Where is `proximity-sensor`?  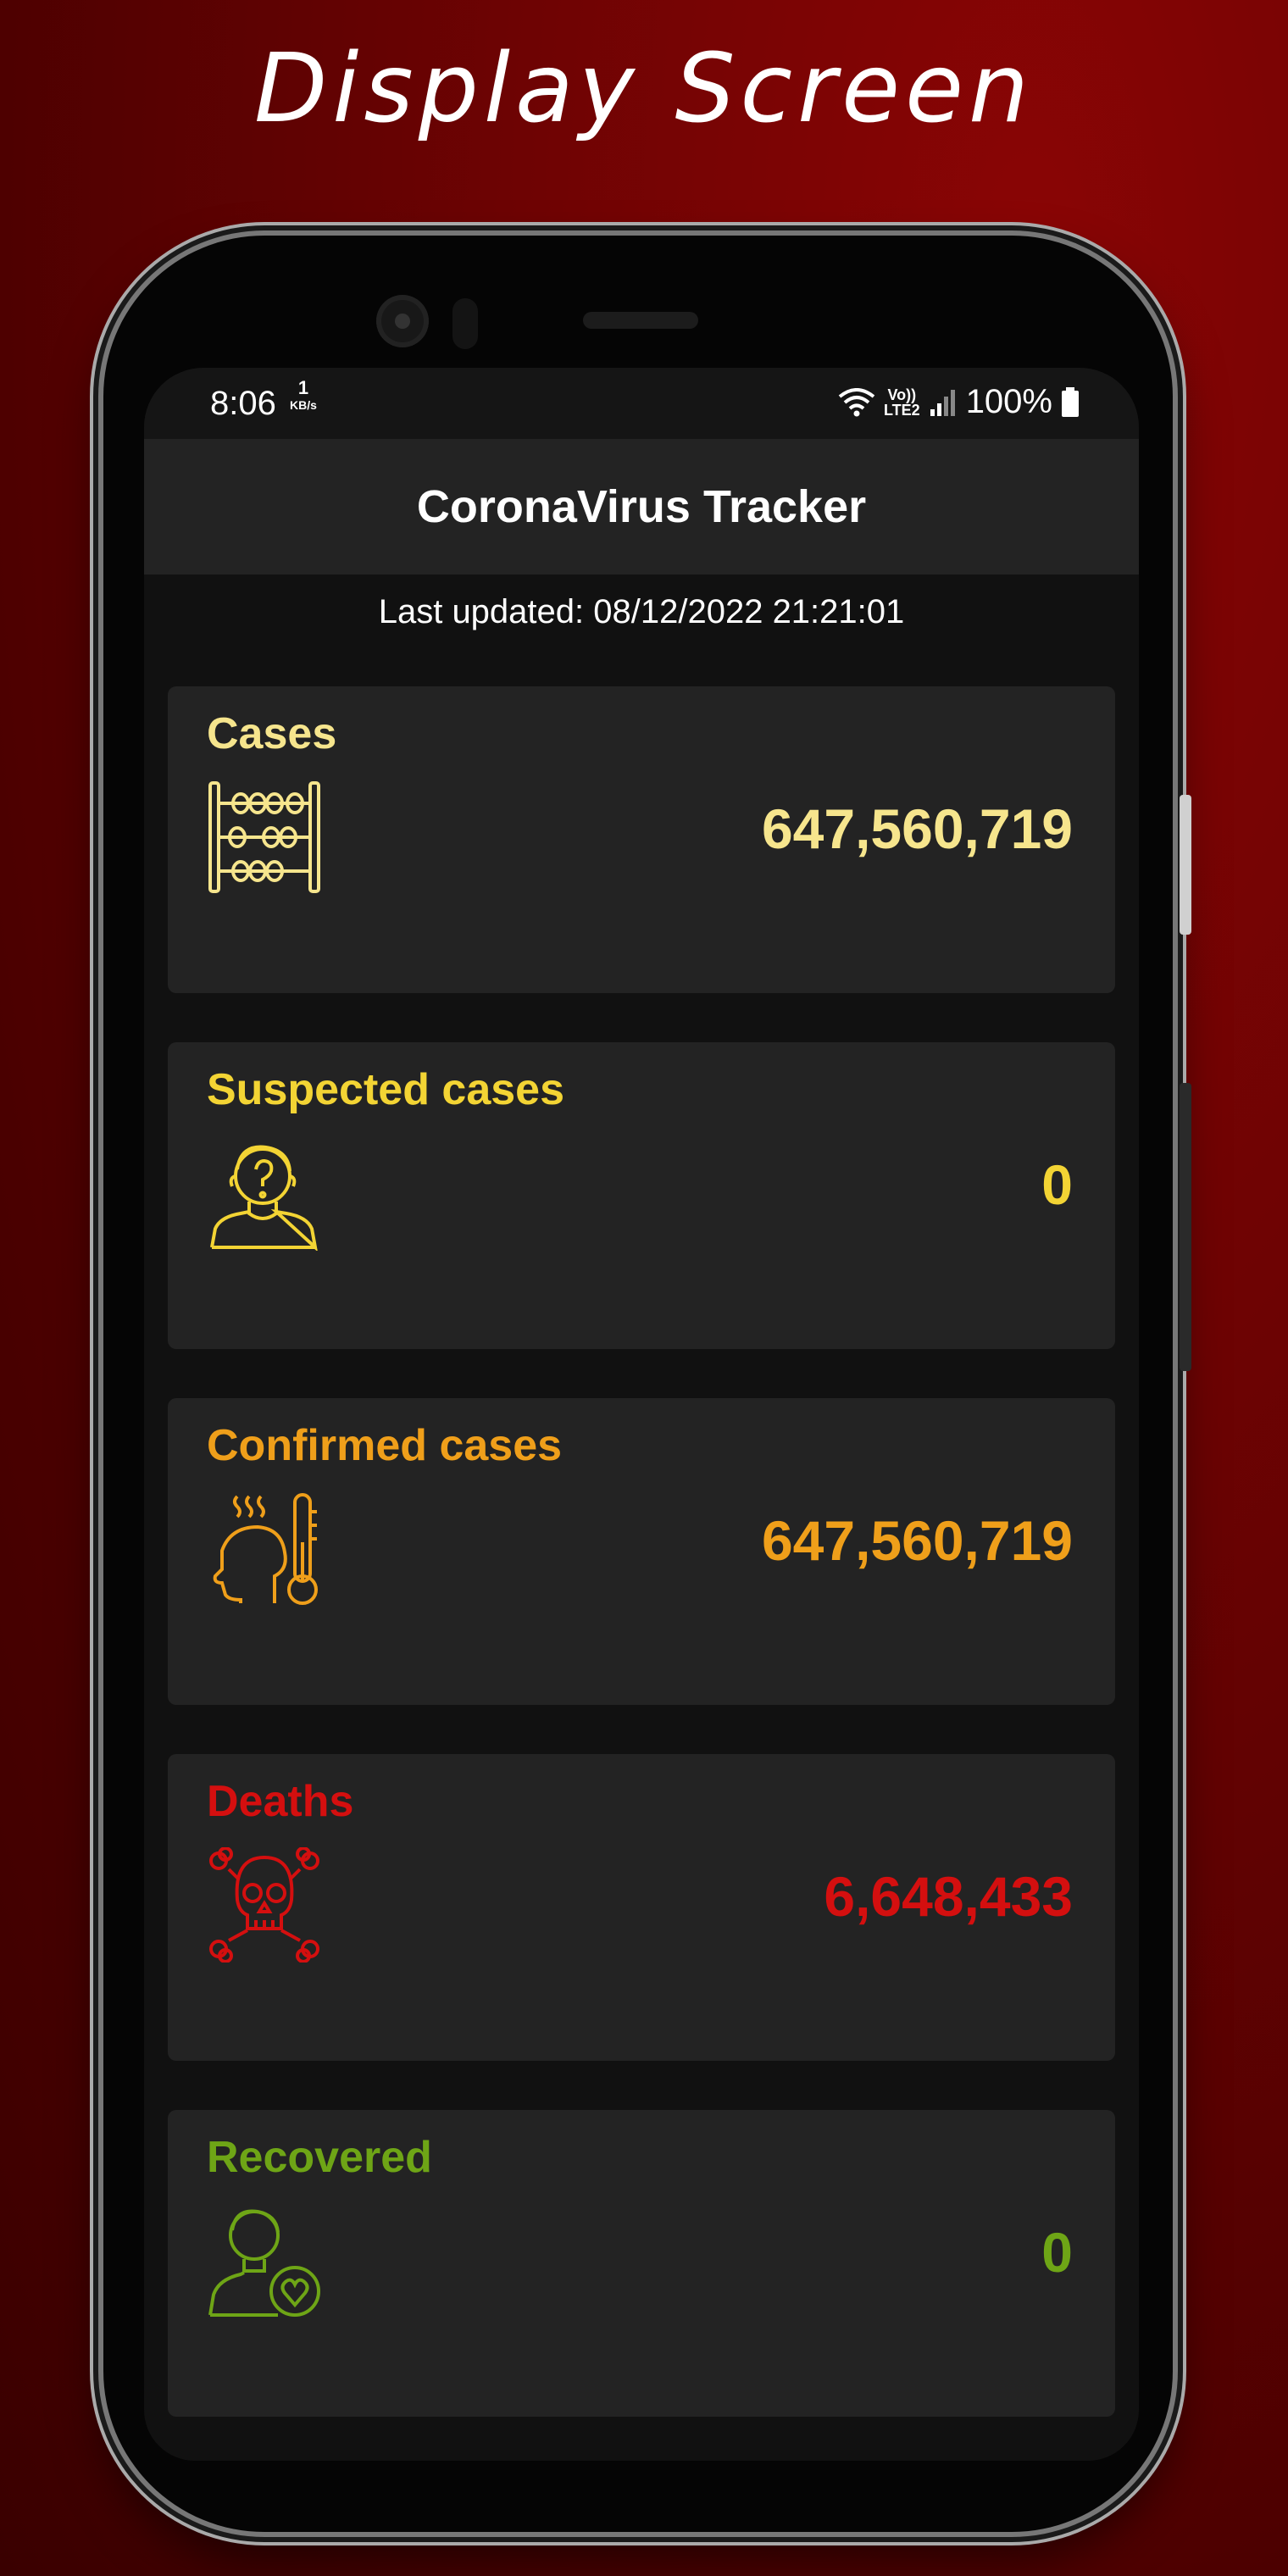
proximity-sensor is located at coordinates (465, 323).